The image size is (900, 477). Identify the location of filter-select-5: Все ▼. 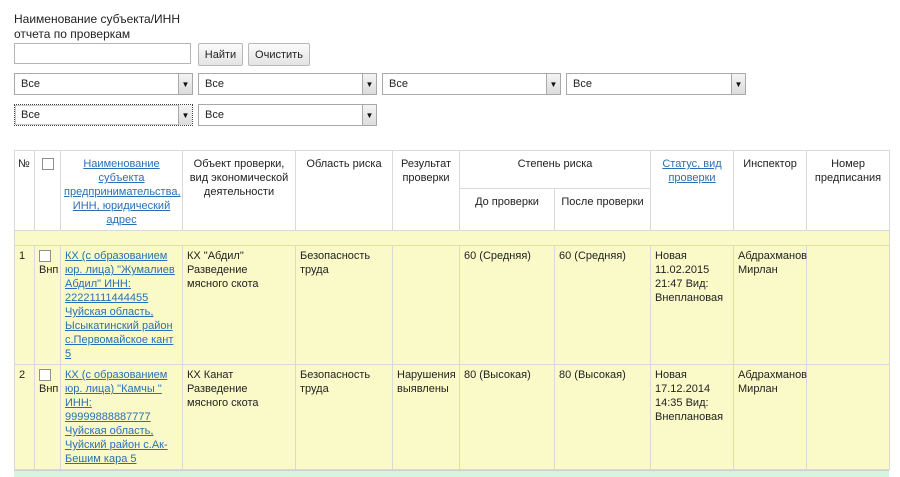
(103, 115).